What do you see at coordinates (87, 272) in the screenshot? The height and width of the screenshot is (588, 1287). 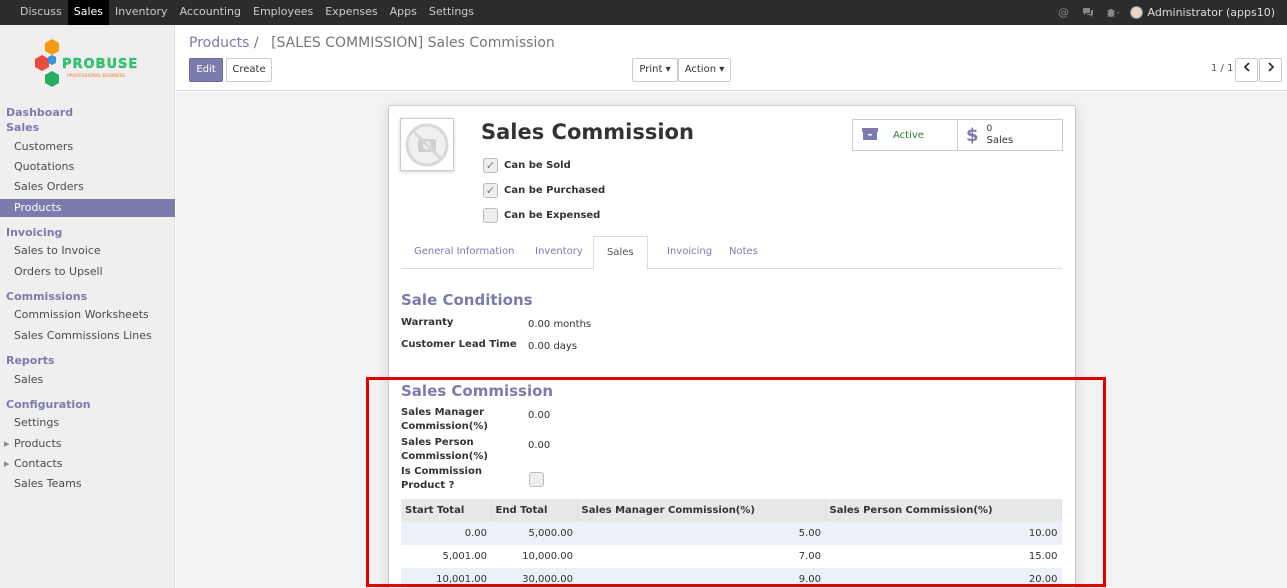 I see `sidebar-item-orders-to-upsell: Orders to Upsell` at bounding box center [87, 272].